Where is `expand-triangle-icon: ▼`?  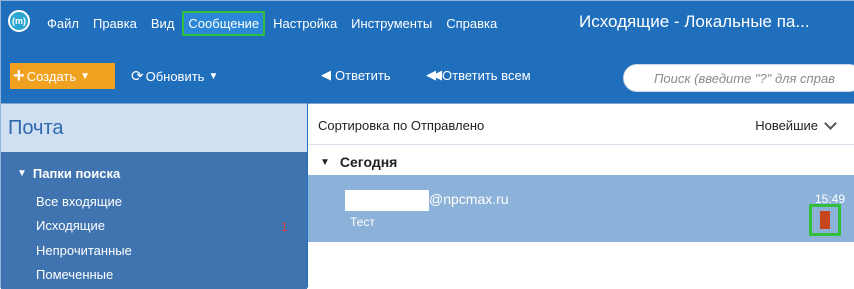 expand-triangle-icon: ▼ is located at coordinates (22, 173).